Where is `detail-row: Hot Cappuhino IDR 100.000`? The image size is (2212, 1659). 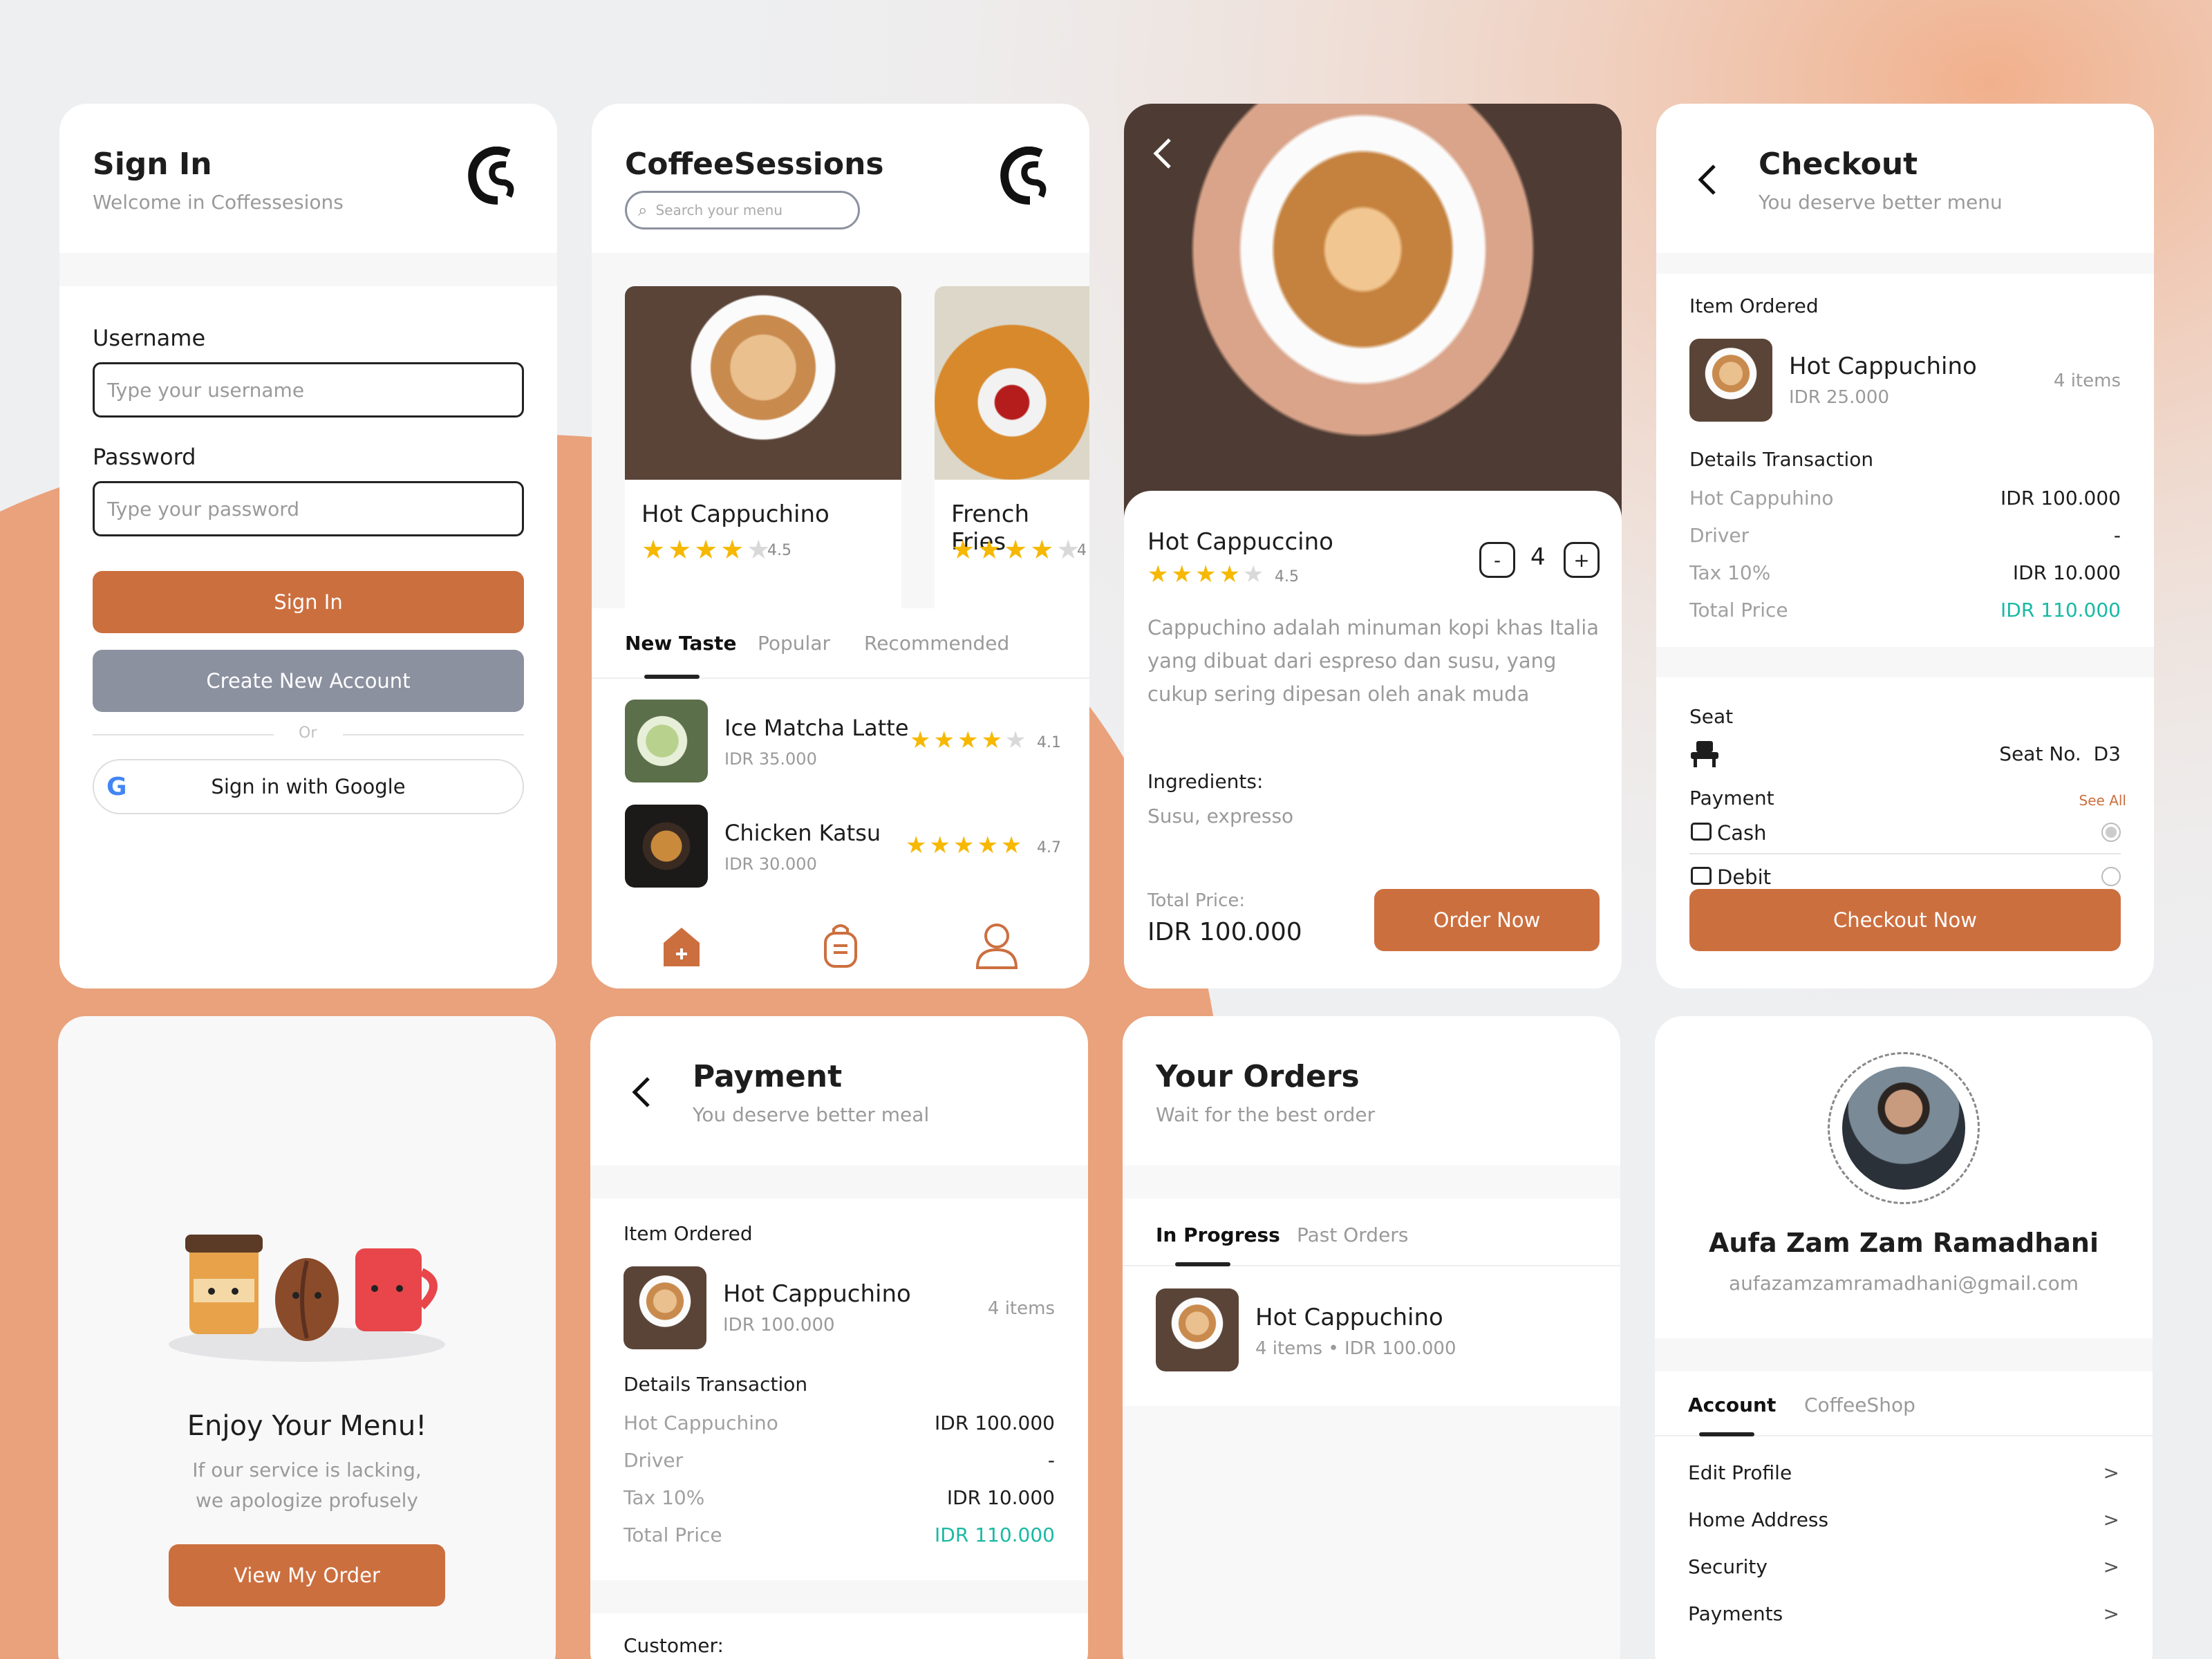 detail-row: Hot Cappuhino IDR 100.000 is located at coordinates (1905, 498).